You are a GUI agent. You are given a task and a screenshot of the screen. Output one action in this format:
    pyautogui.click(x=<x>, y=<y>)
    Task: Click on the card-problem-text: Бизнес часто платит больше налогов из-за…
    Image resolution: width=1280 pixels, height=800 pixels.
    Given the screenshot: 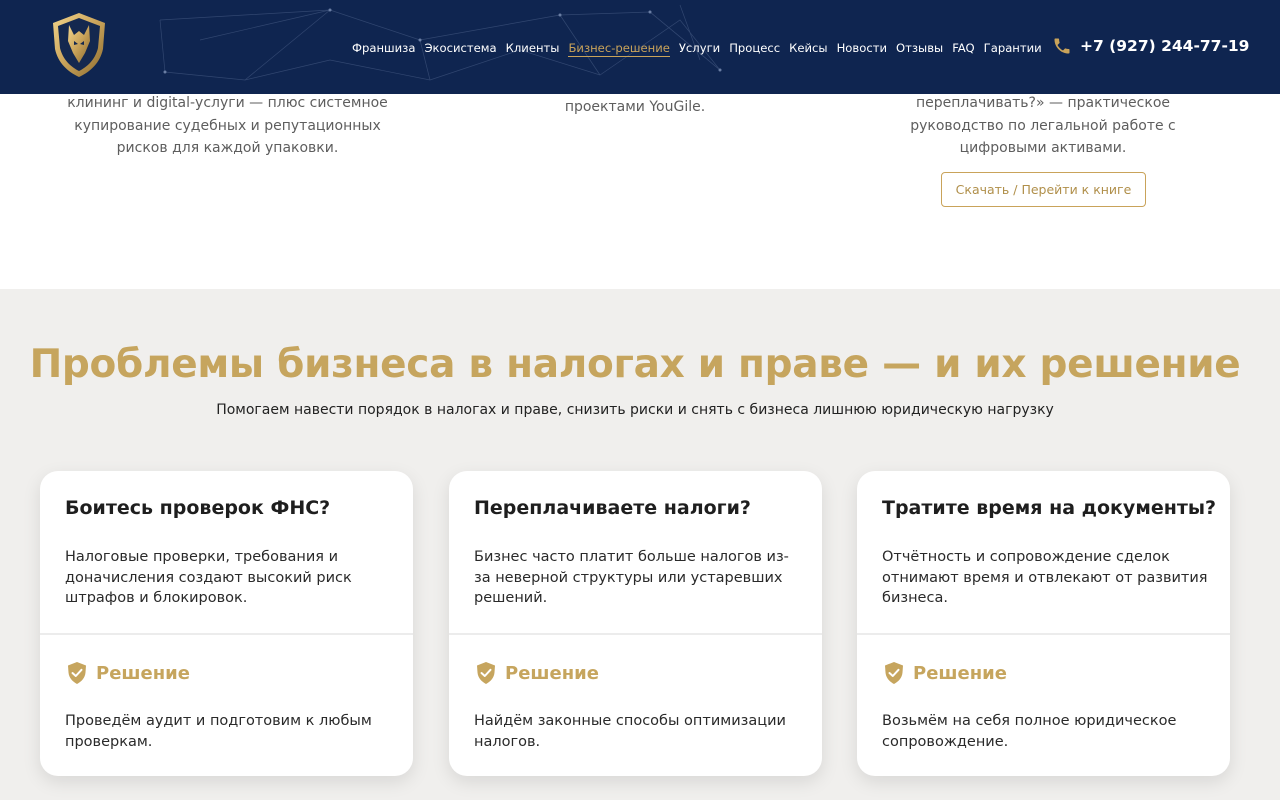 What is the action you would take?
    pyautogui.click(x=631, y=577)
    